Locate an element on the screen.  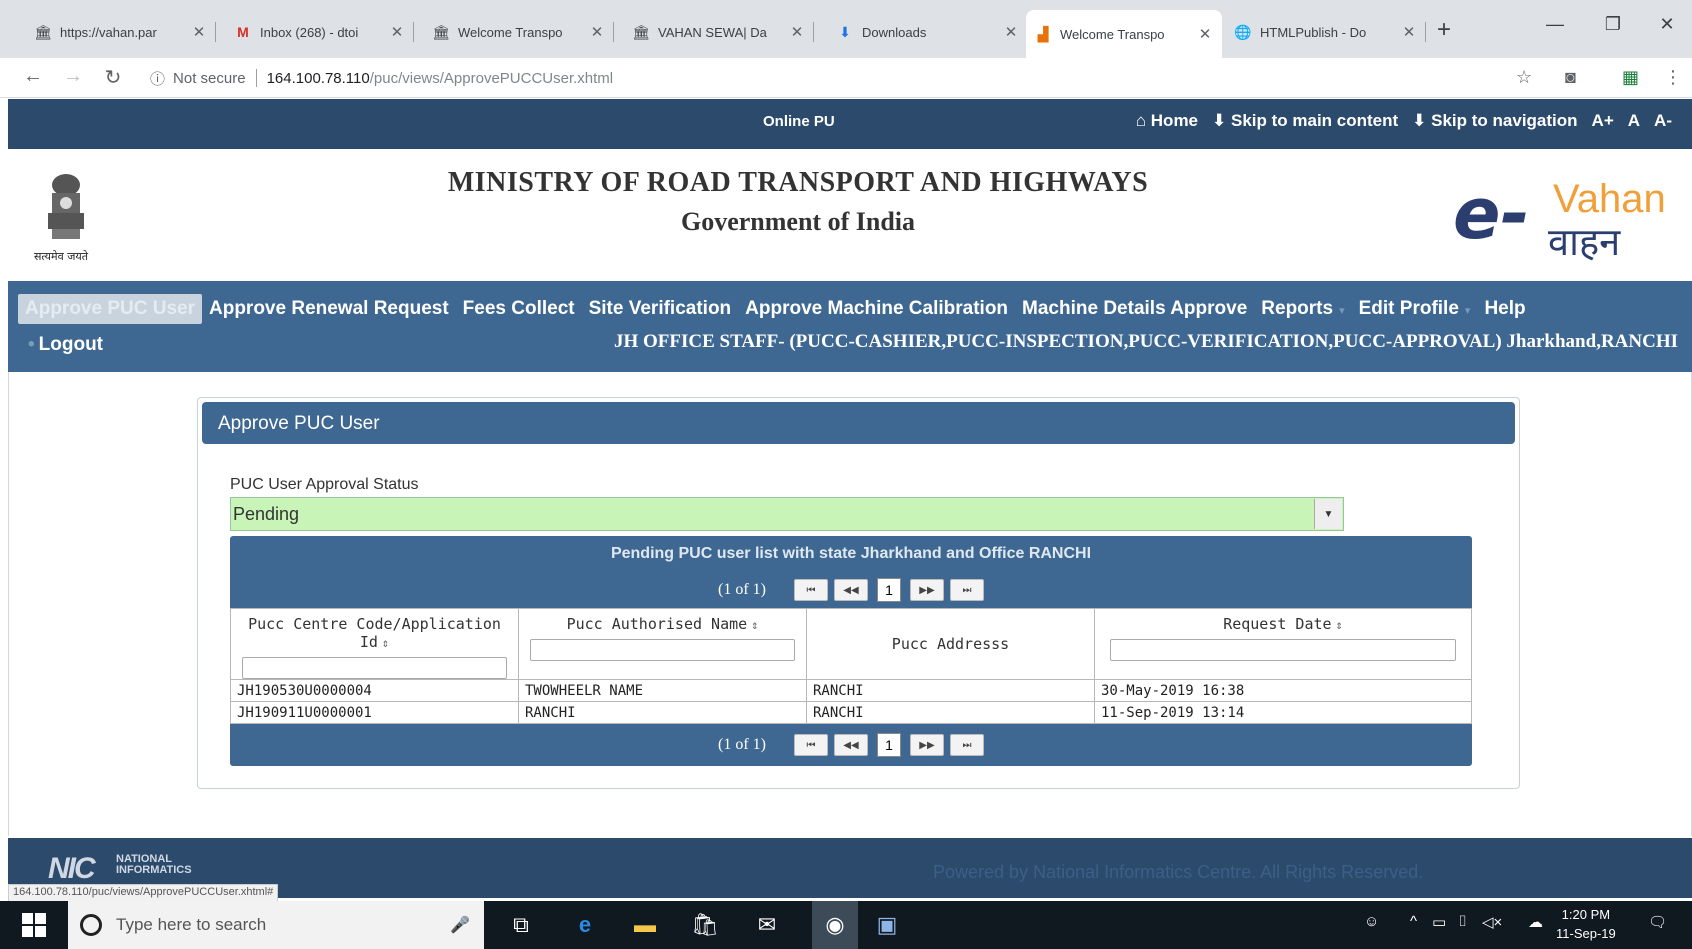
cell-date: 11-Sep-2019 13:14 is located at coordinates (1283, 712).